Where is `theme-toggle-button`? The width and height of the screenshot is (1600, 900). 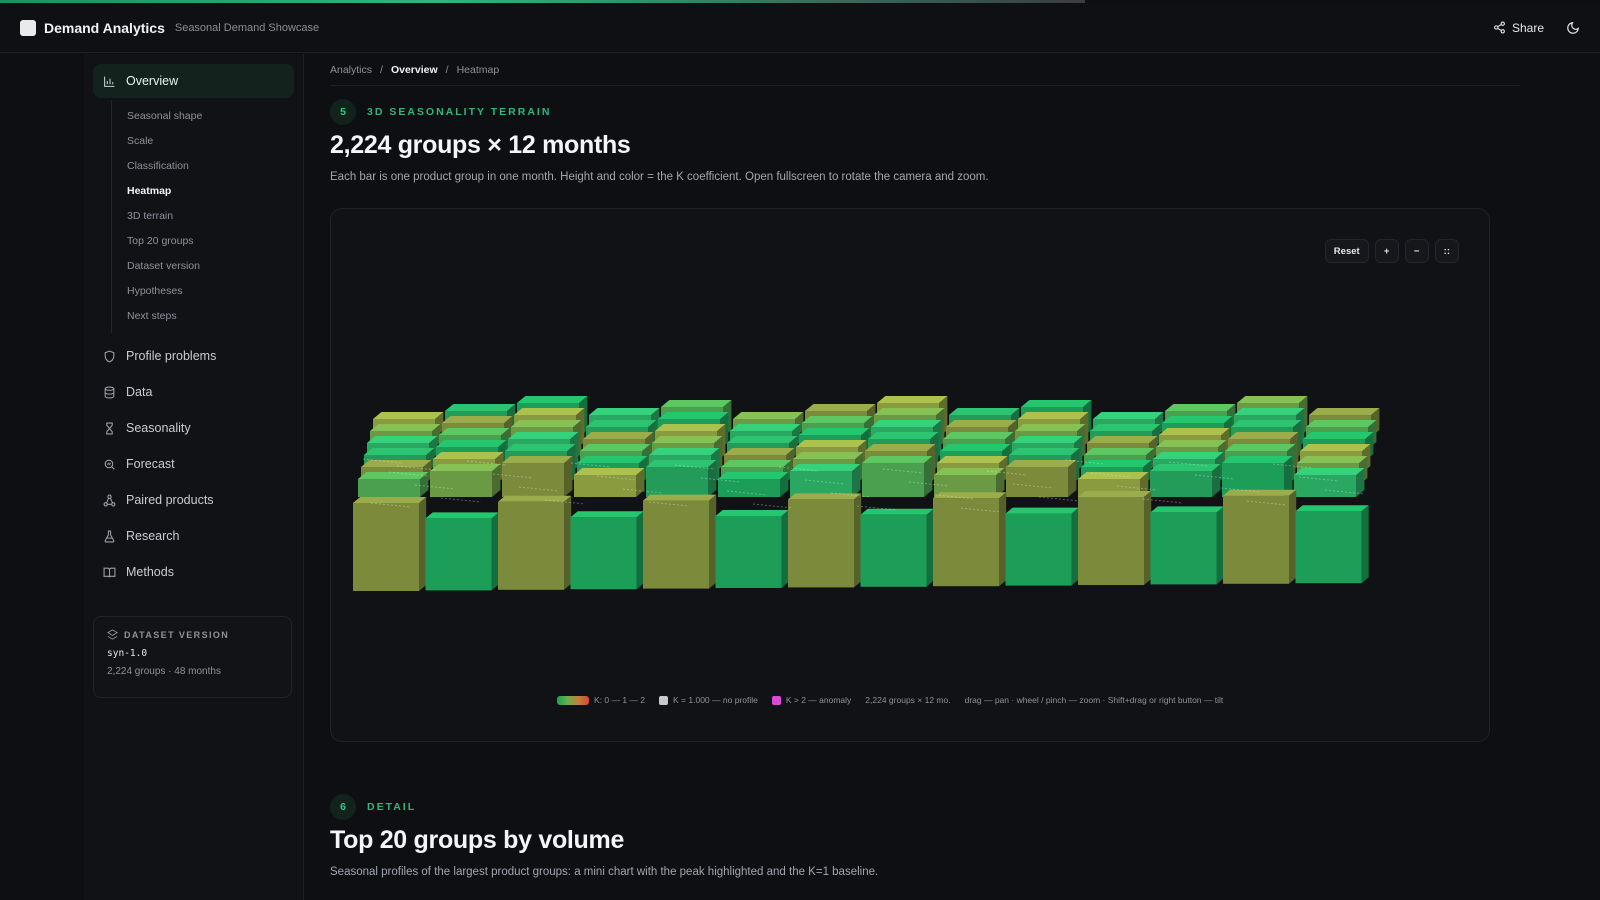
theme-toggle-button is located at coordinates (1573, 28).